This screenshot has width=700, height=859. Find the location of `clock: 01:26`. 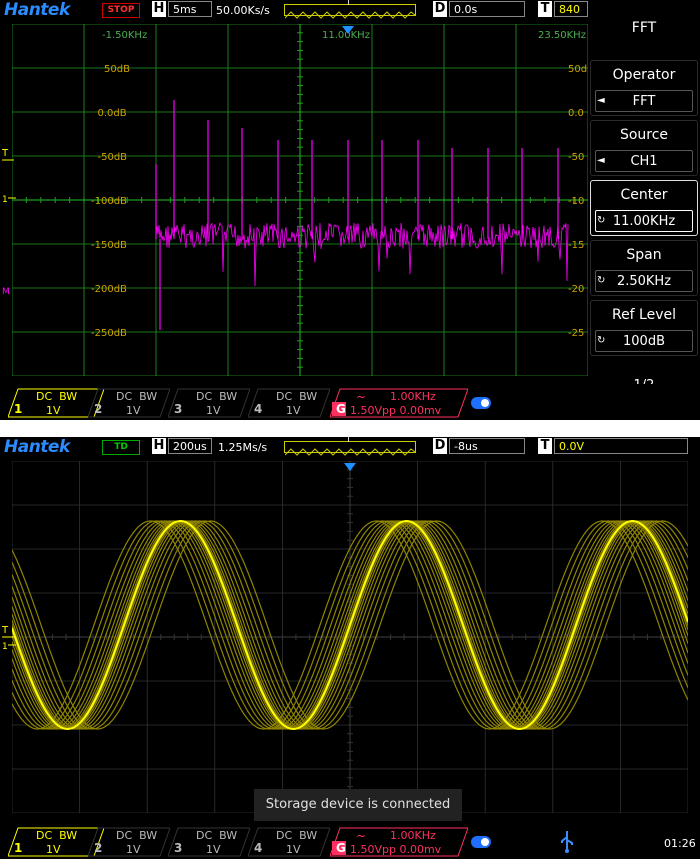

clock: 01:26 is located at coordinates (680, 843).